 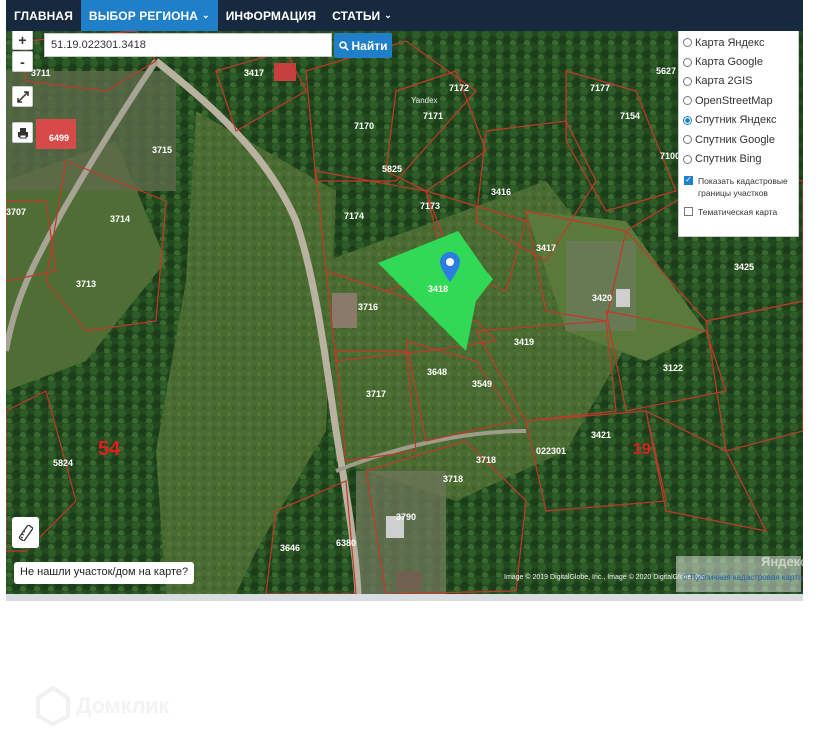 What do you see at coordinates (63, 463) in the screenshot?
I see `parcel-label: 5824` at bounding box center [63, 463].